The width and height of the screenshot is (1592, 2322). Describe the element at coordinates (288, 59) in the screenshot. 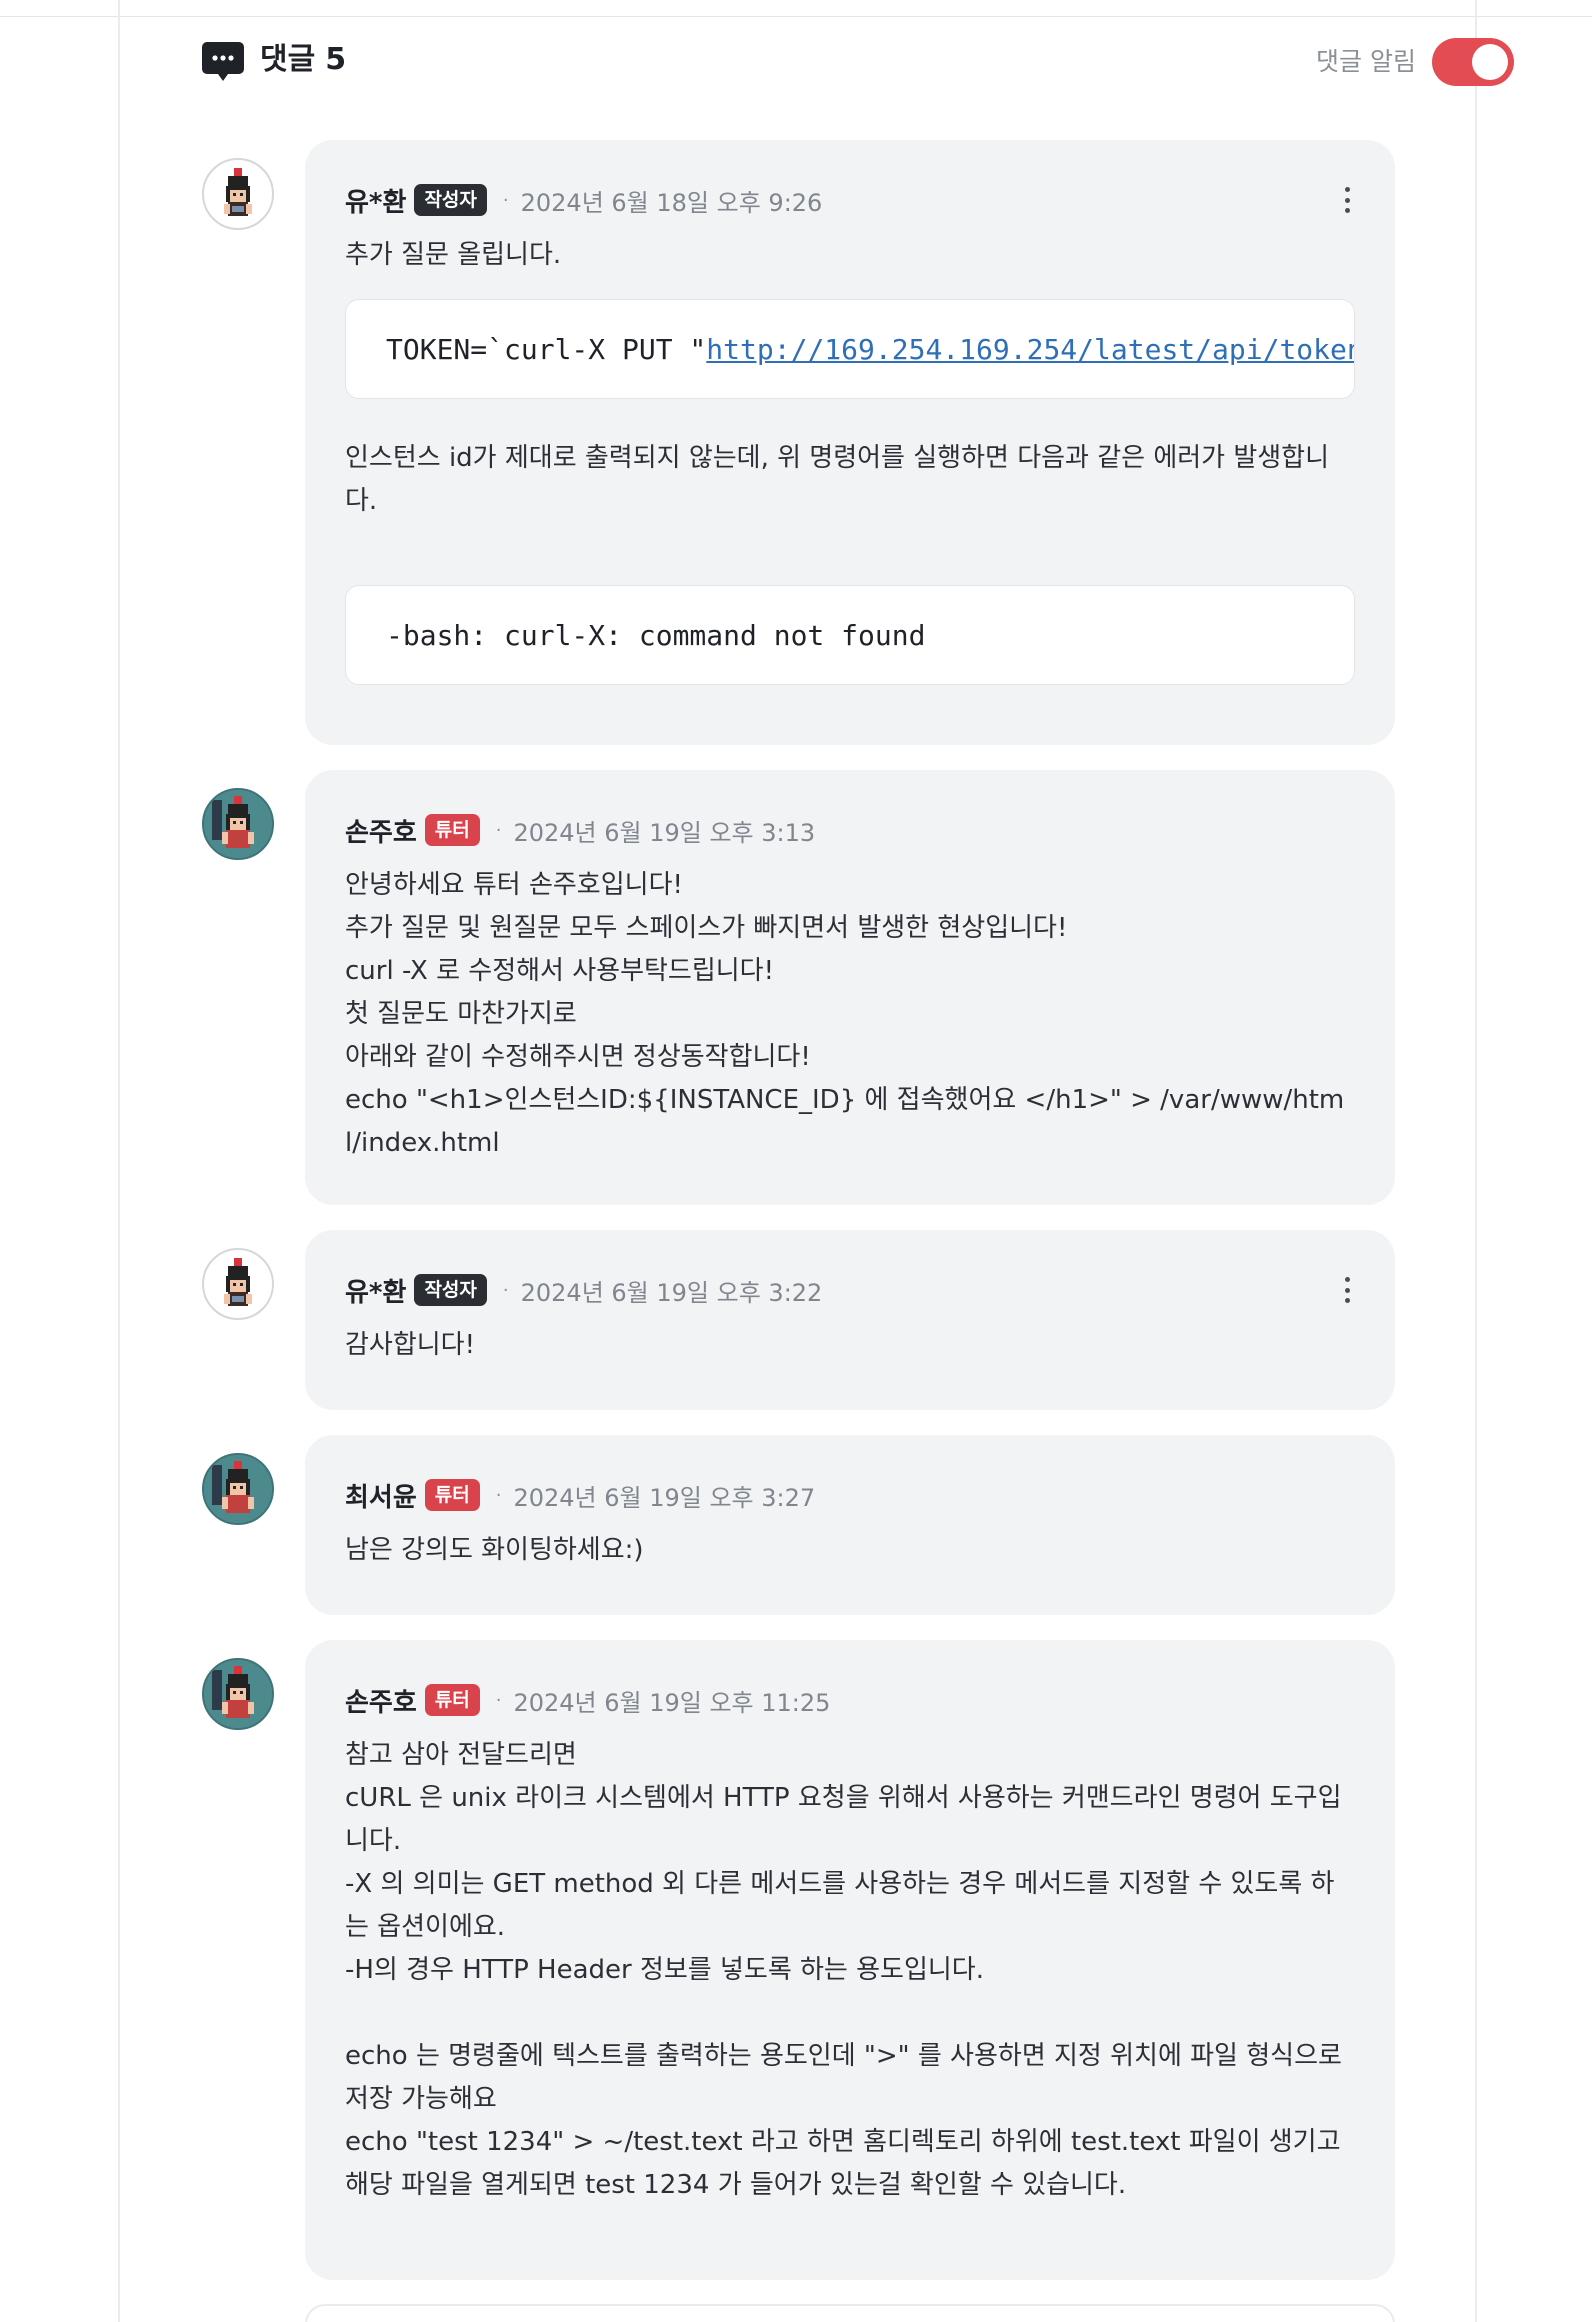

I see `comments-title-label: 댓글` at that location.